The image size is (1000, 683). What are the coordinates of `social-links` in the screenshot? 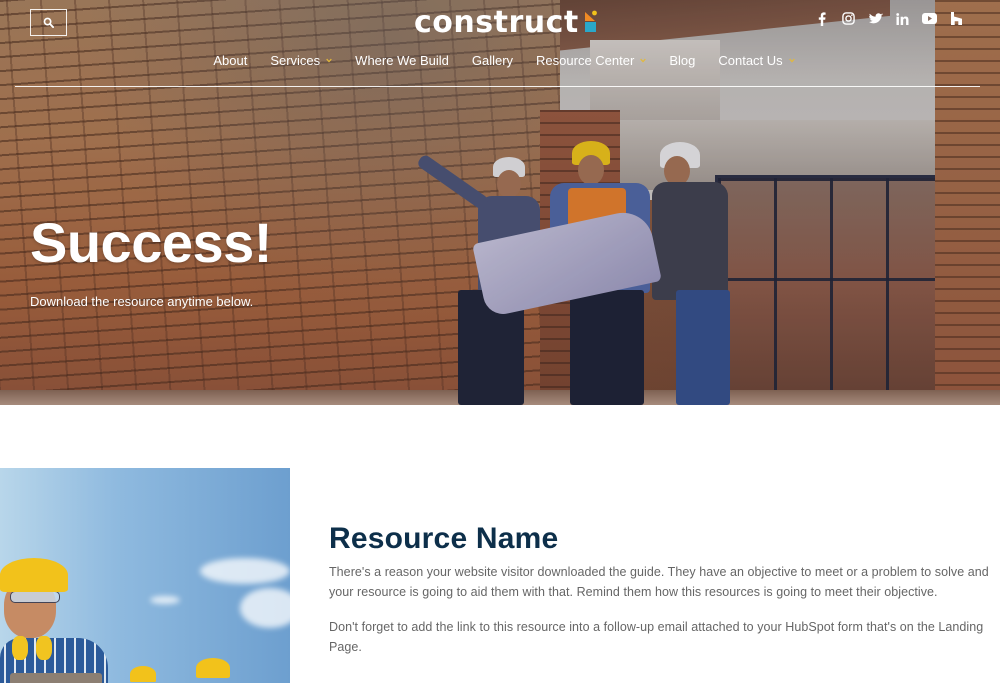 It's located at (889, 18).